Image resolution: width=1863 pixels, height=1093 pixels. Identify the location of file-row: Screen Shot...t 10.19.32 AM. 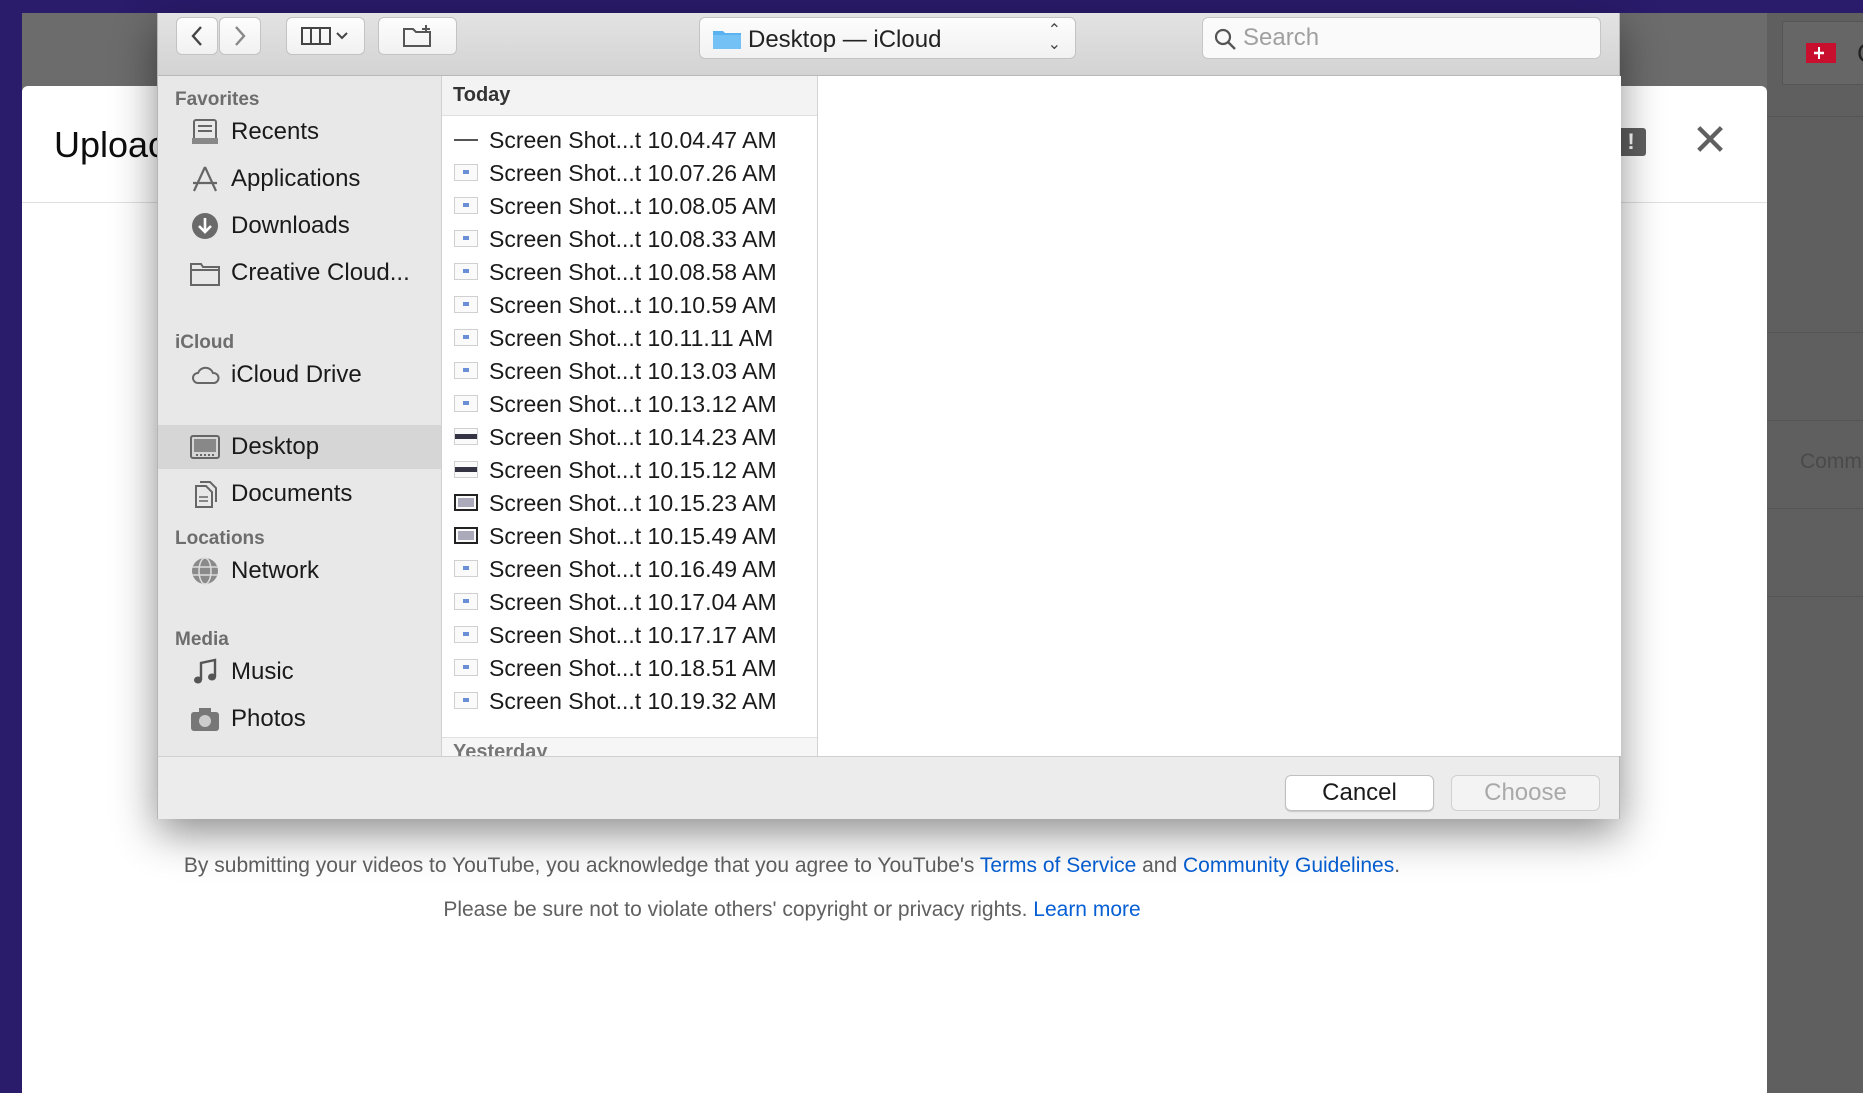
(629, 700).